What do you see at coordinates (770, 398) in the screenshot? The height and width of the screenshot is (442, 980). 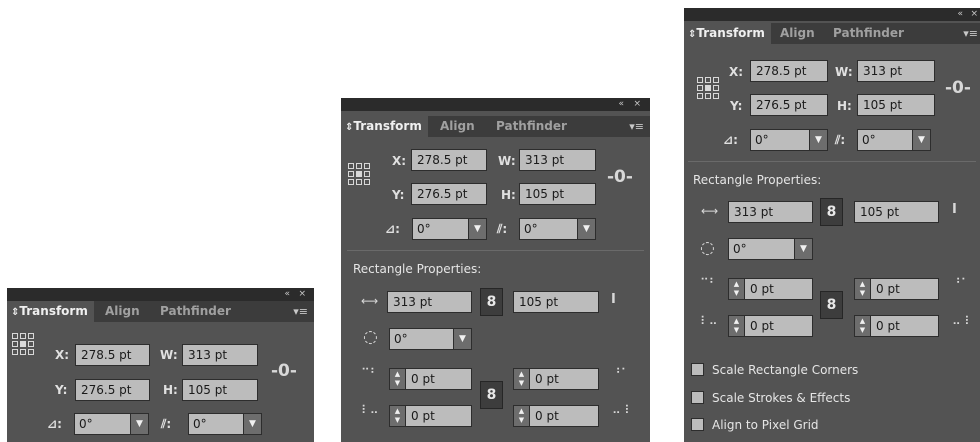 I see `scale-strokes-effects-checkbox: Scale Strokes & Effects` at bounding box center [770, 398].